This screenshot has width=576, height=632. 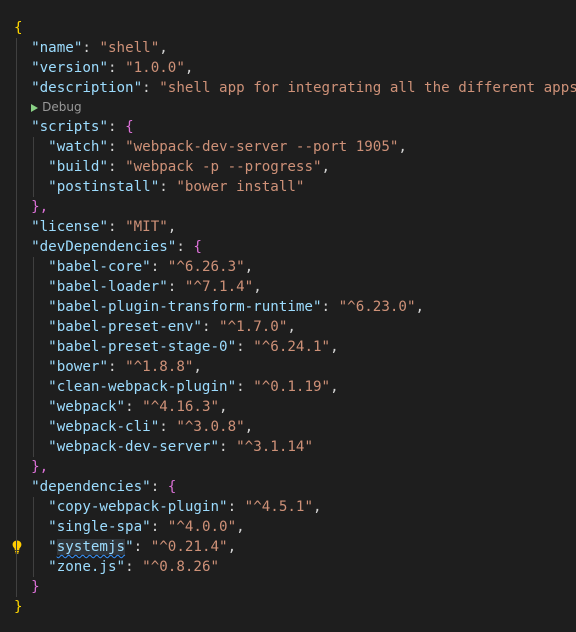 What do you see at coordinates (57, 48) in the screenshot?
I see `json-key: "name"` at bounding box center [57, 48].